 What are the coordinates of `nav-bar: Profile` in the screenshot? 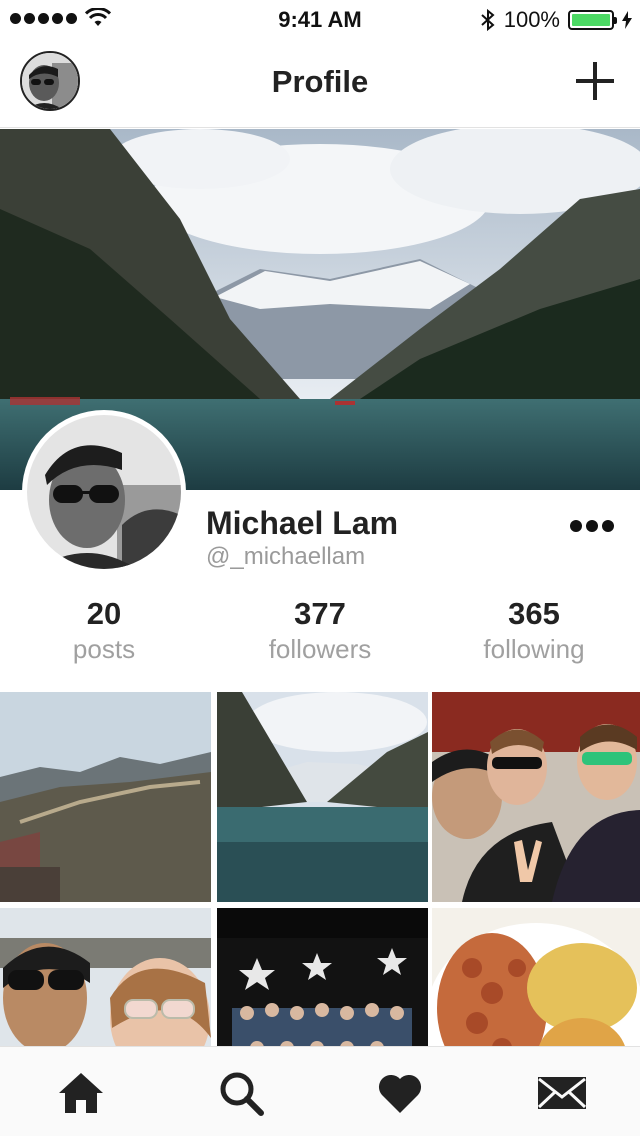 It's located at (320, 84).